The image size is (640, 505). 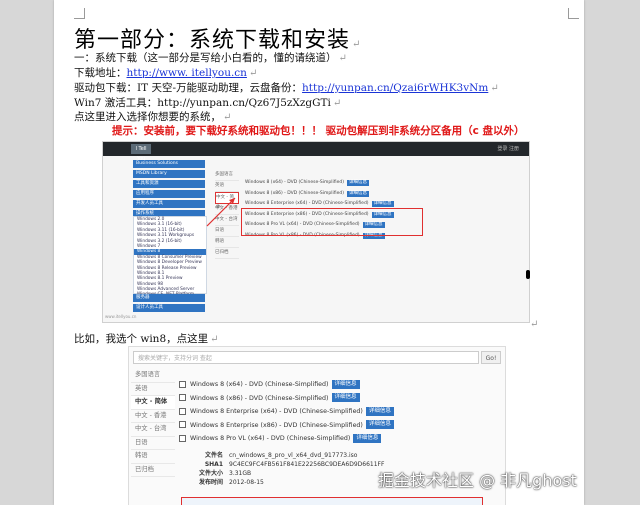 What do you see at coordinates (153, 430) in the screenshot?
I see `language-tab: 中文 - 台湾` at bounding box center [153, 430].